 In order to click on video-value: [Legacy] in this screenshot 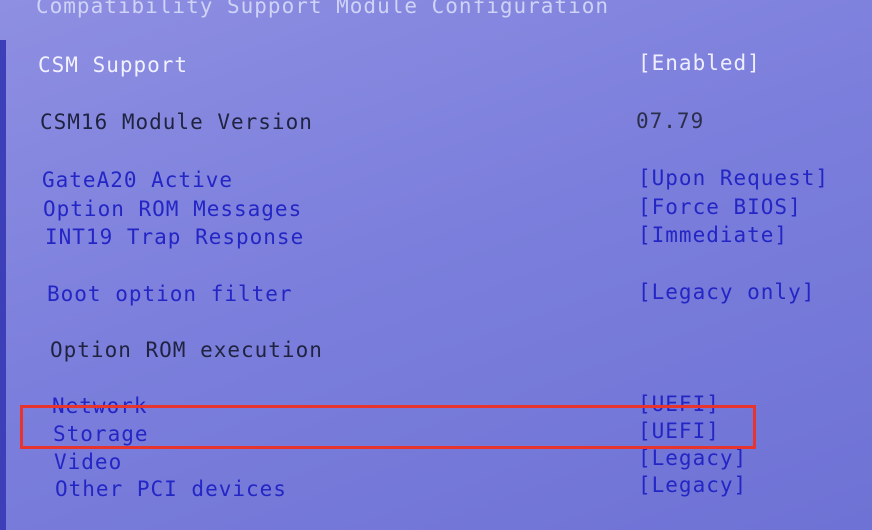, I will do `click(692, 458)`.